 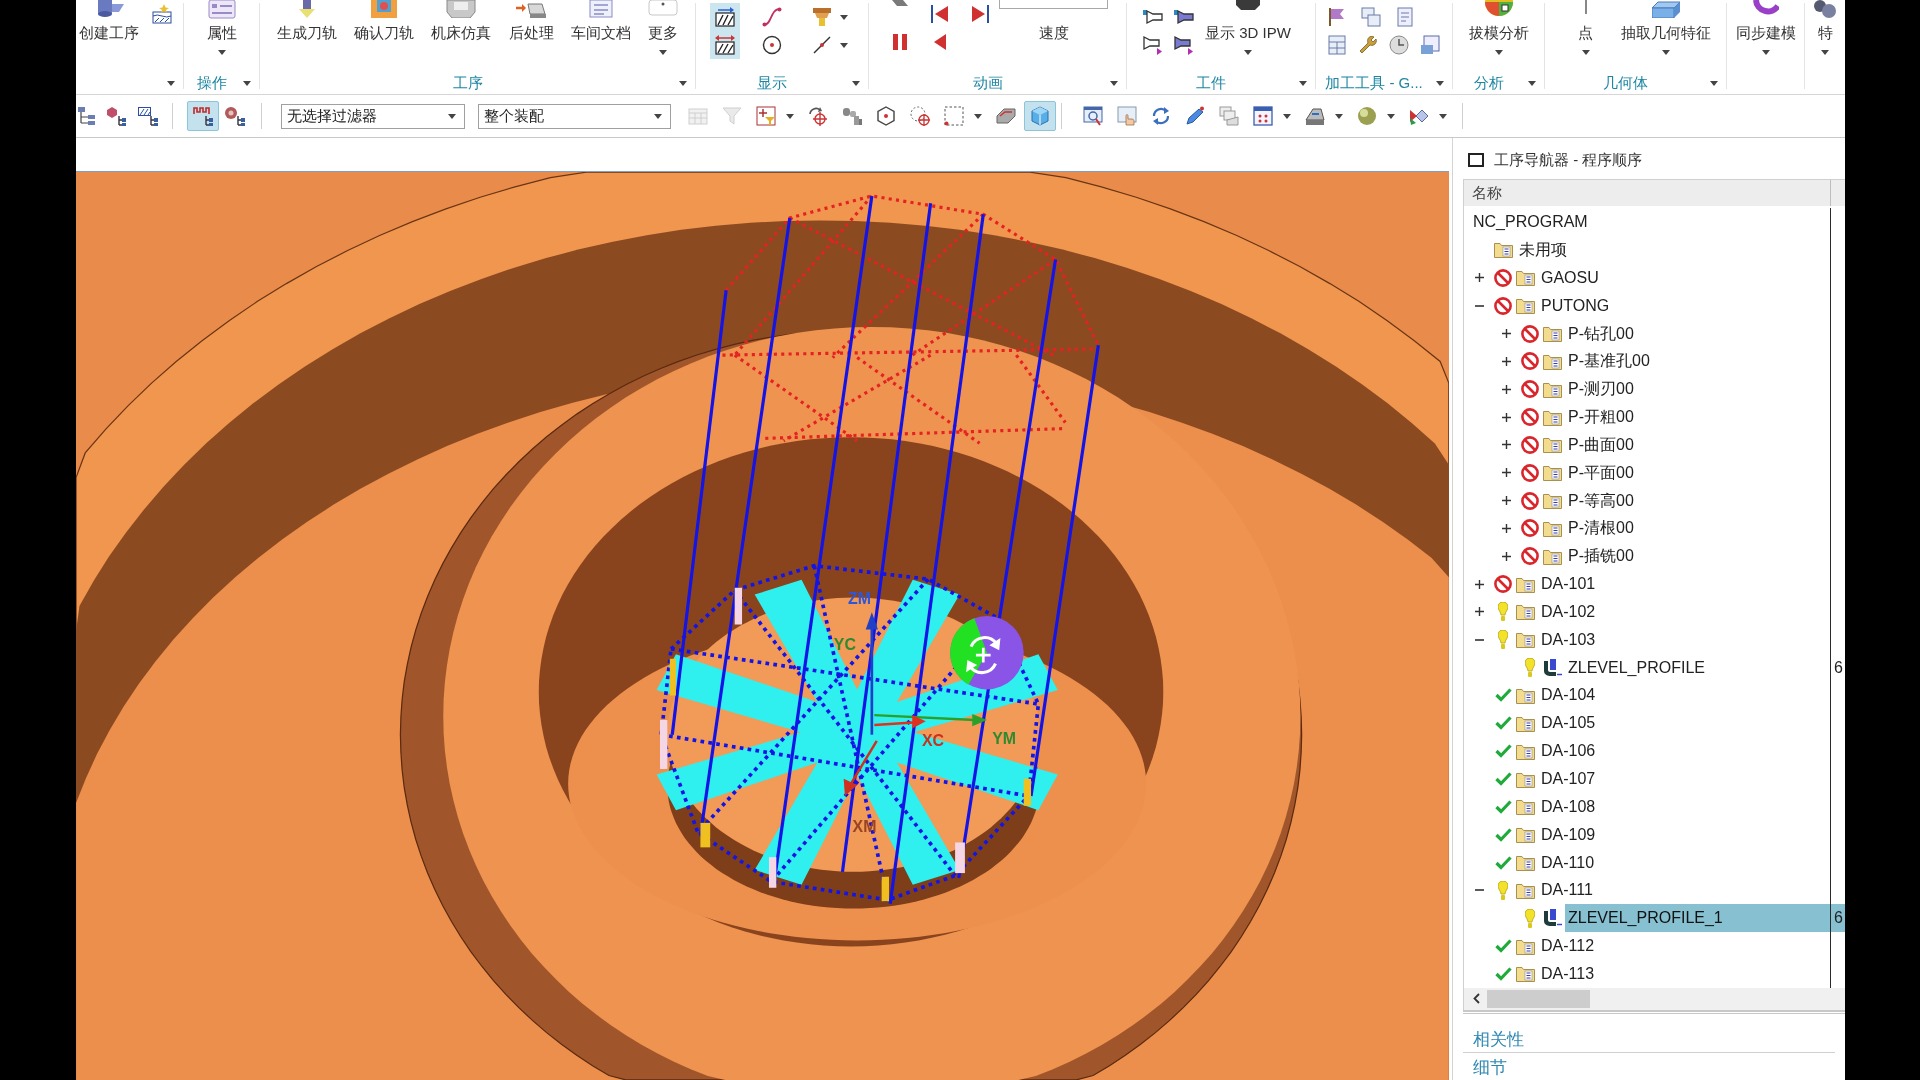 What do you see at coordinates (1601, 556) in the screenshot?
I see `tree-item: P-插铣00` at bounding box center [1601, 556].